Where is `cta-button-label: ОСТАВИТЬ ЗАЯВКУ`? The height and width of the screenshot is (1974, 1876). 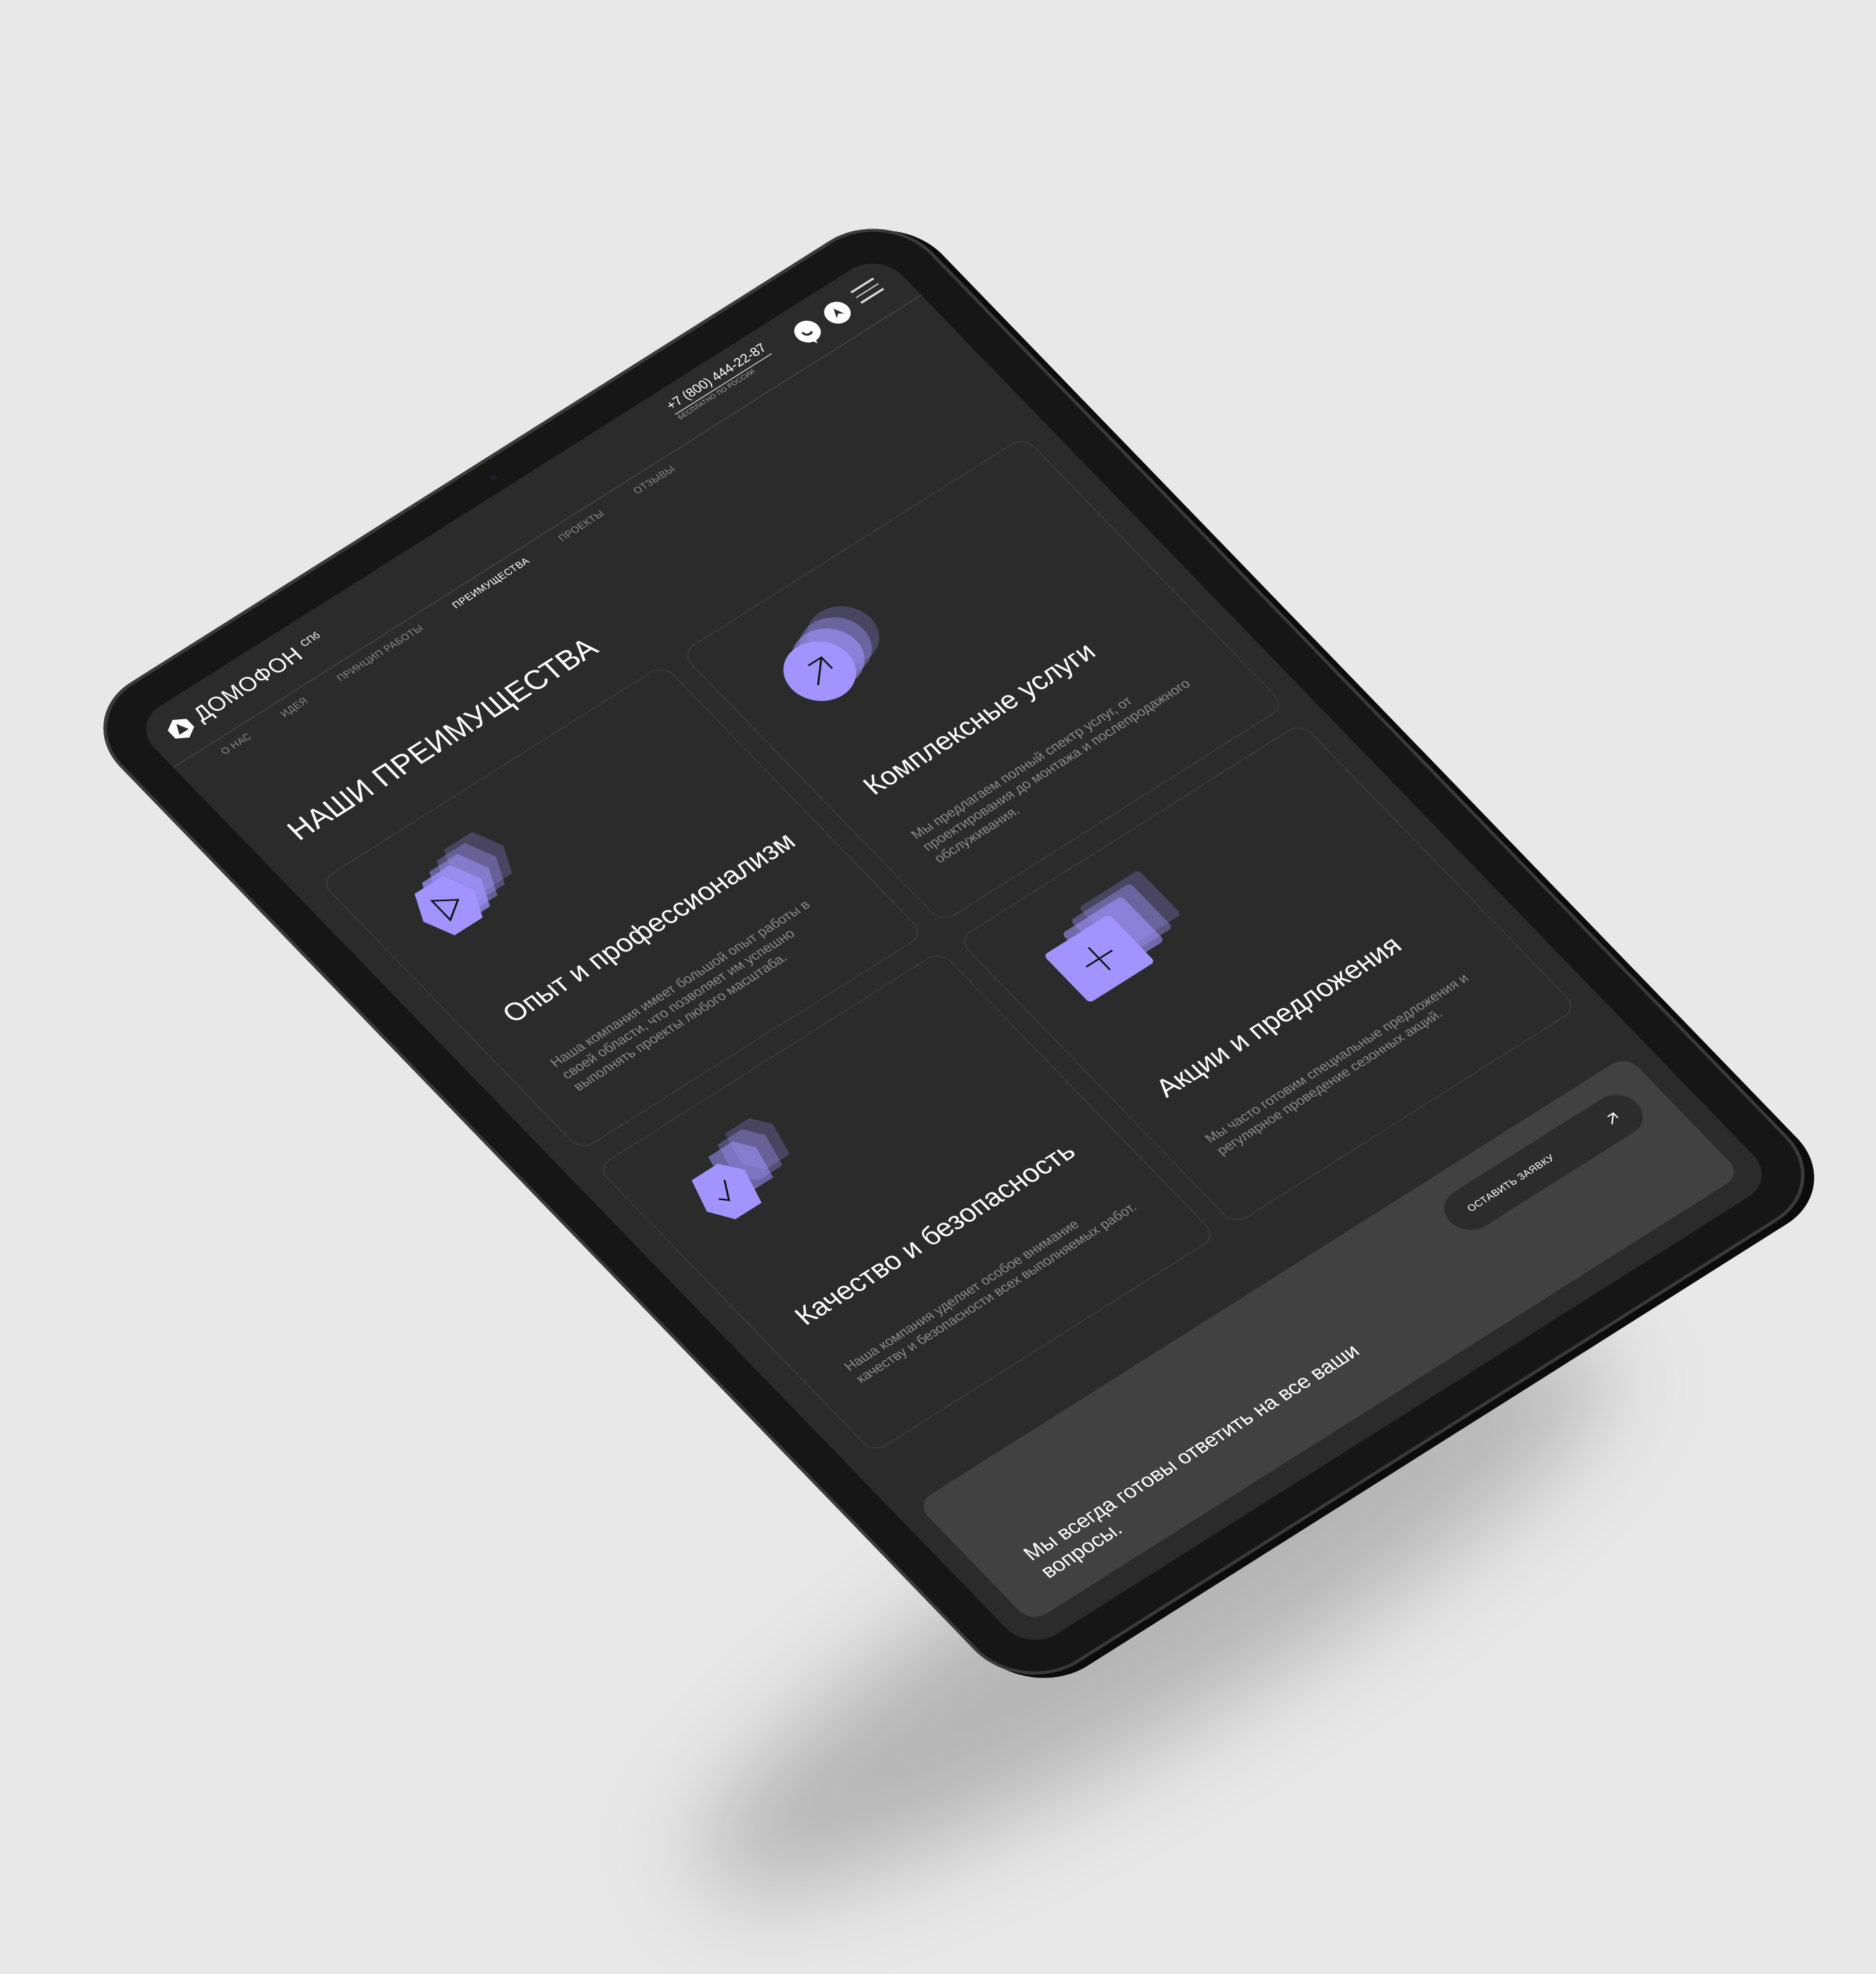 cta-button-label: ОСТАВИТЬ ЗАЯВКУ is located at coordinates (1510, 1183).